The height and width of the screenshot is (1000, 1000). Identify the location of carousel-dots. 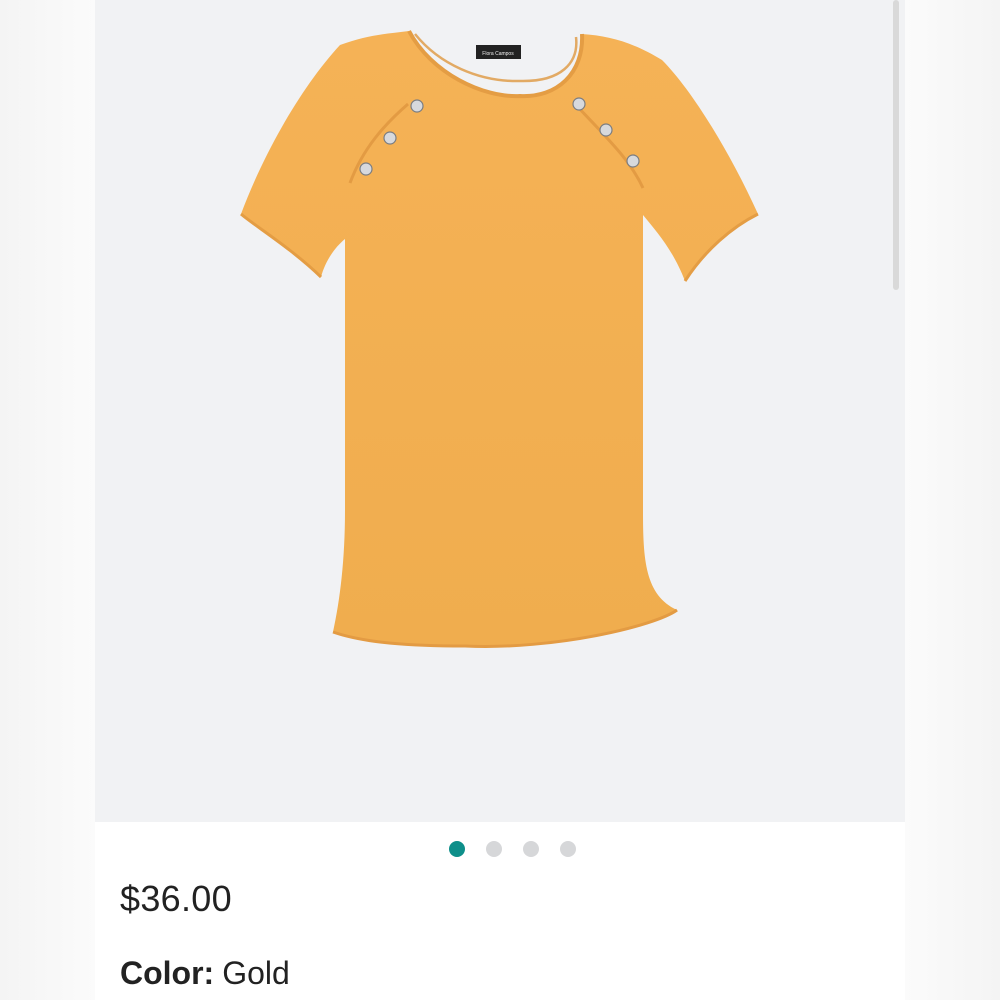
(500, 849).